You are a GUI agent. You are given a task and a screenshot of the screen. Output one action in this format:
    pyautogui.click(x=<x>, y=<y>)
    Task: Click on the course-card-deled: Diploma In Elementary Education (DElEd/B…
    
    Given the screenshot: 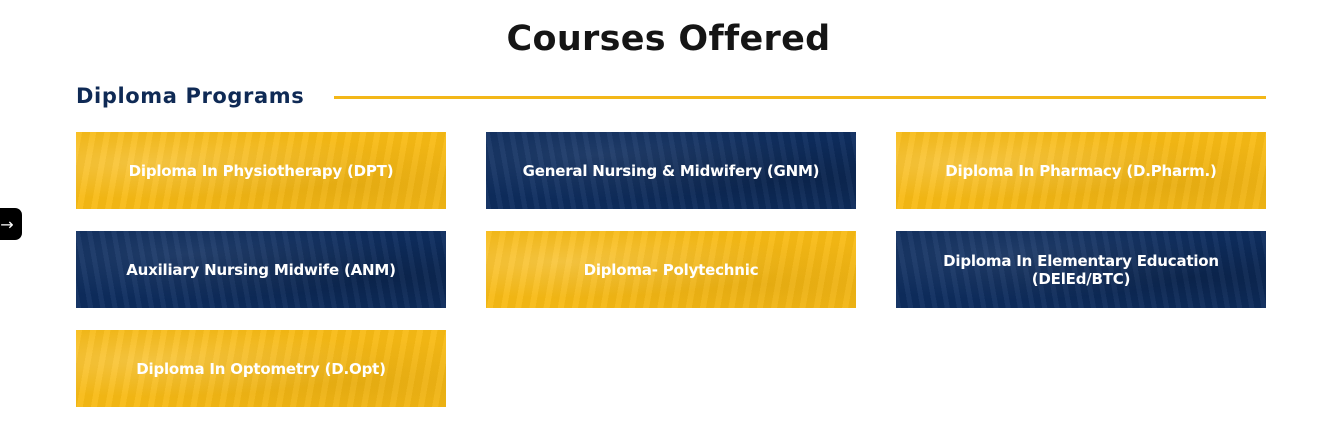 What is the action you would take?
    pyautogui.click(x=1081, y=269)
    